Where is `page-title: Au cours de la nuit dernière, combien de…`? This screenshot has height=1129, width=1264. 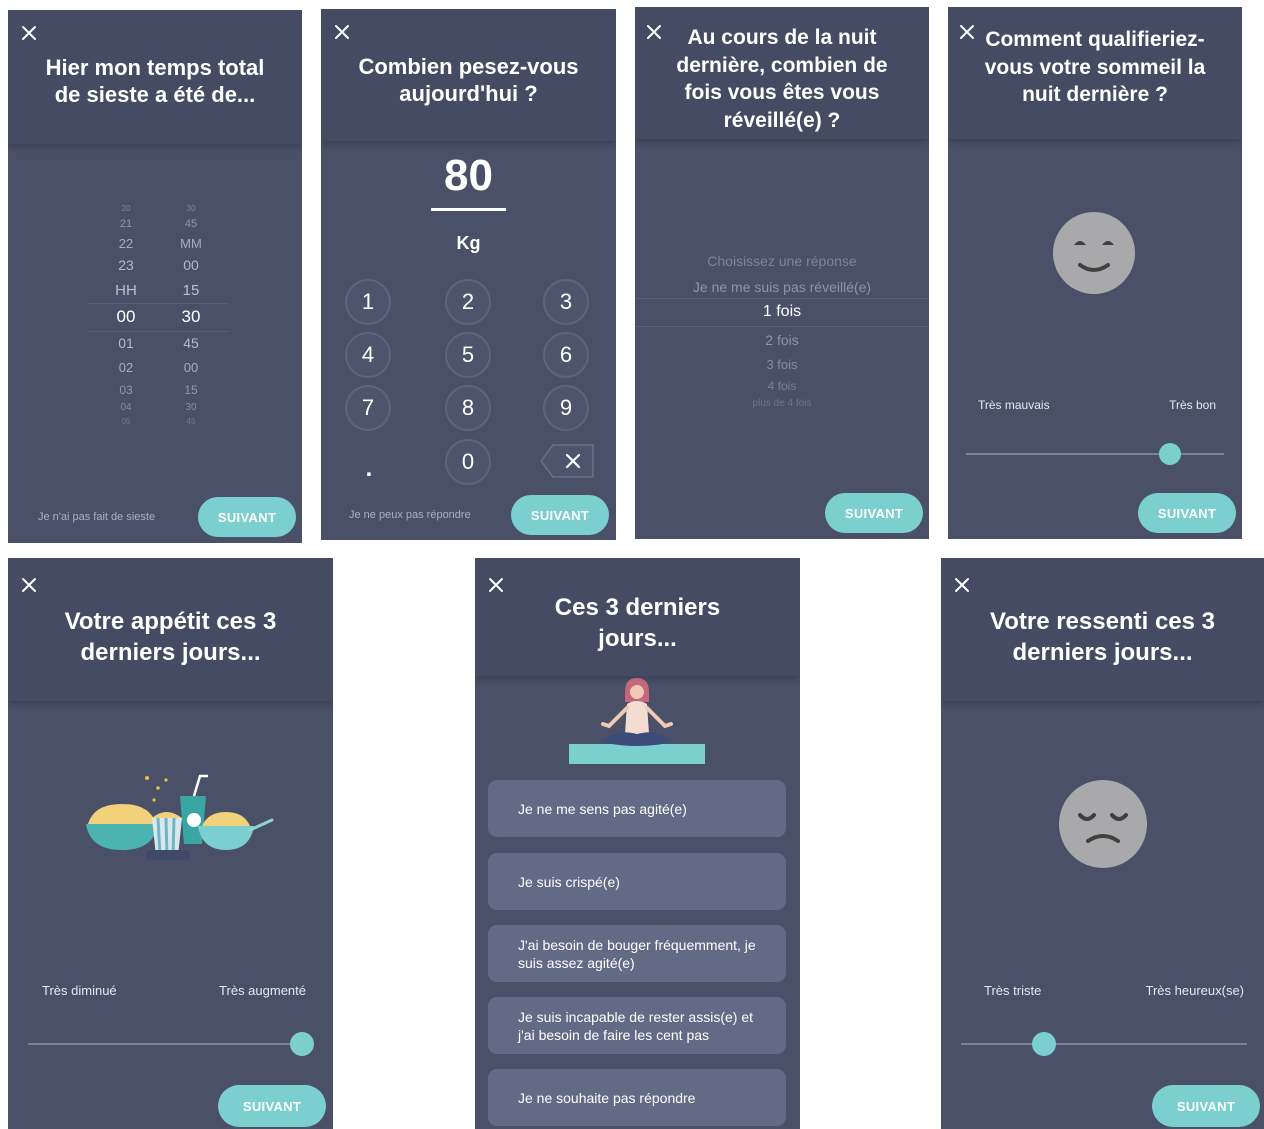
page-title: Au cours de la nuit dernière, combien de… is located at coordinates (782, 79).